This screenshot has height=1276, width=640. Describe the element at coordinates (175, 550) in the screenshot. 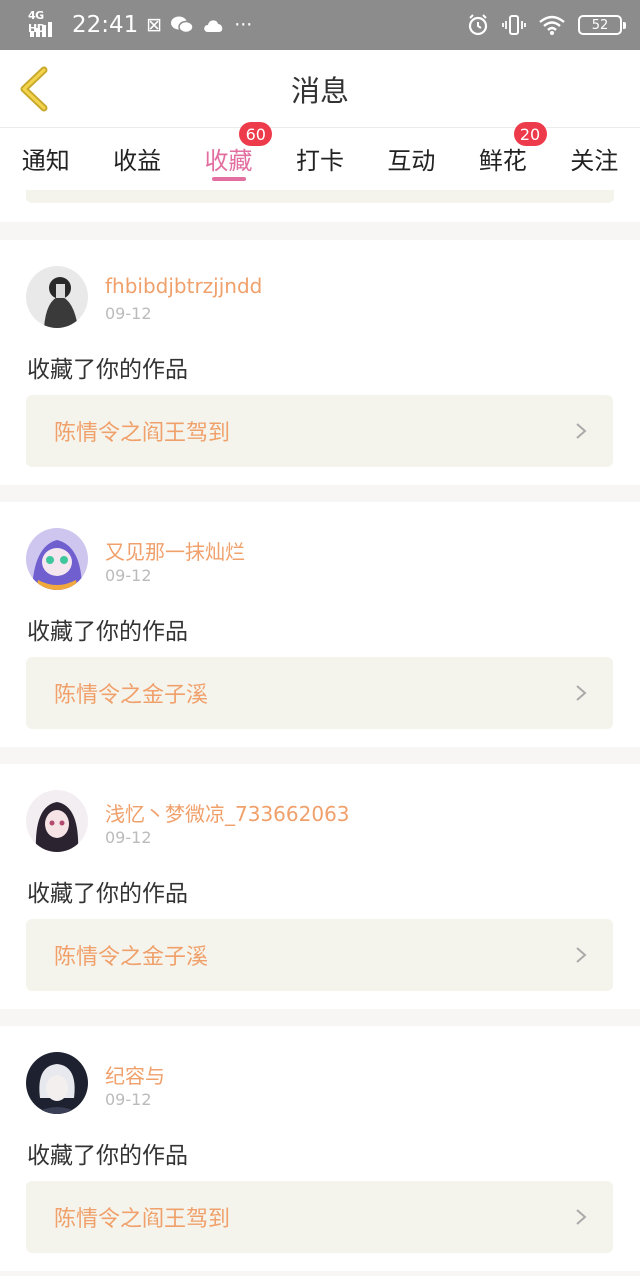

I see `username: 又见那一抹灿烂` at that location.